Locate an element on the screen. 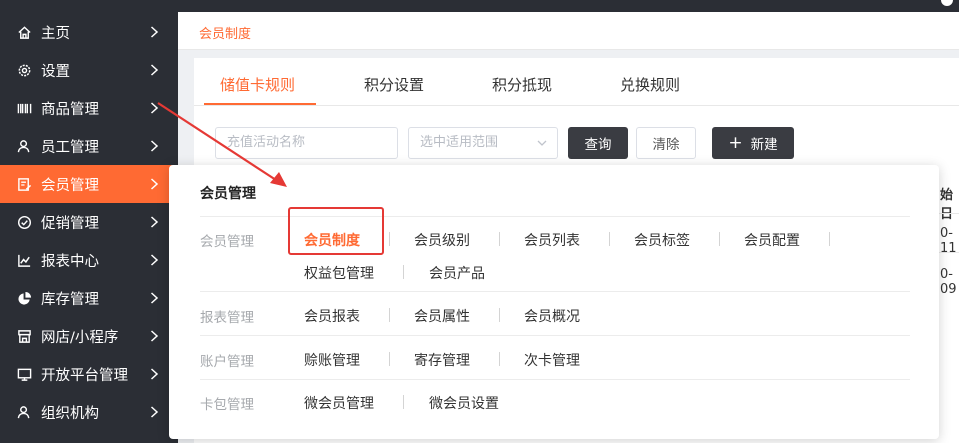  scope-select-placeholder: 选中适用范围 is located at coordinates (459, 142).